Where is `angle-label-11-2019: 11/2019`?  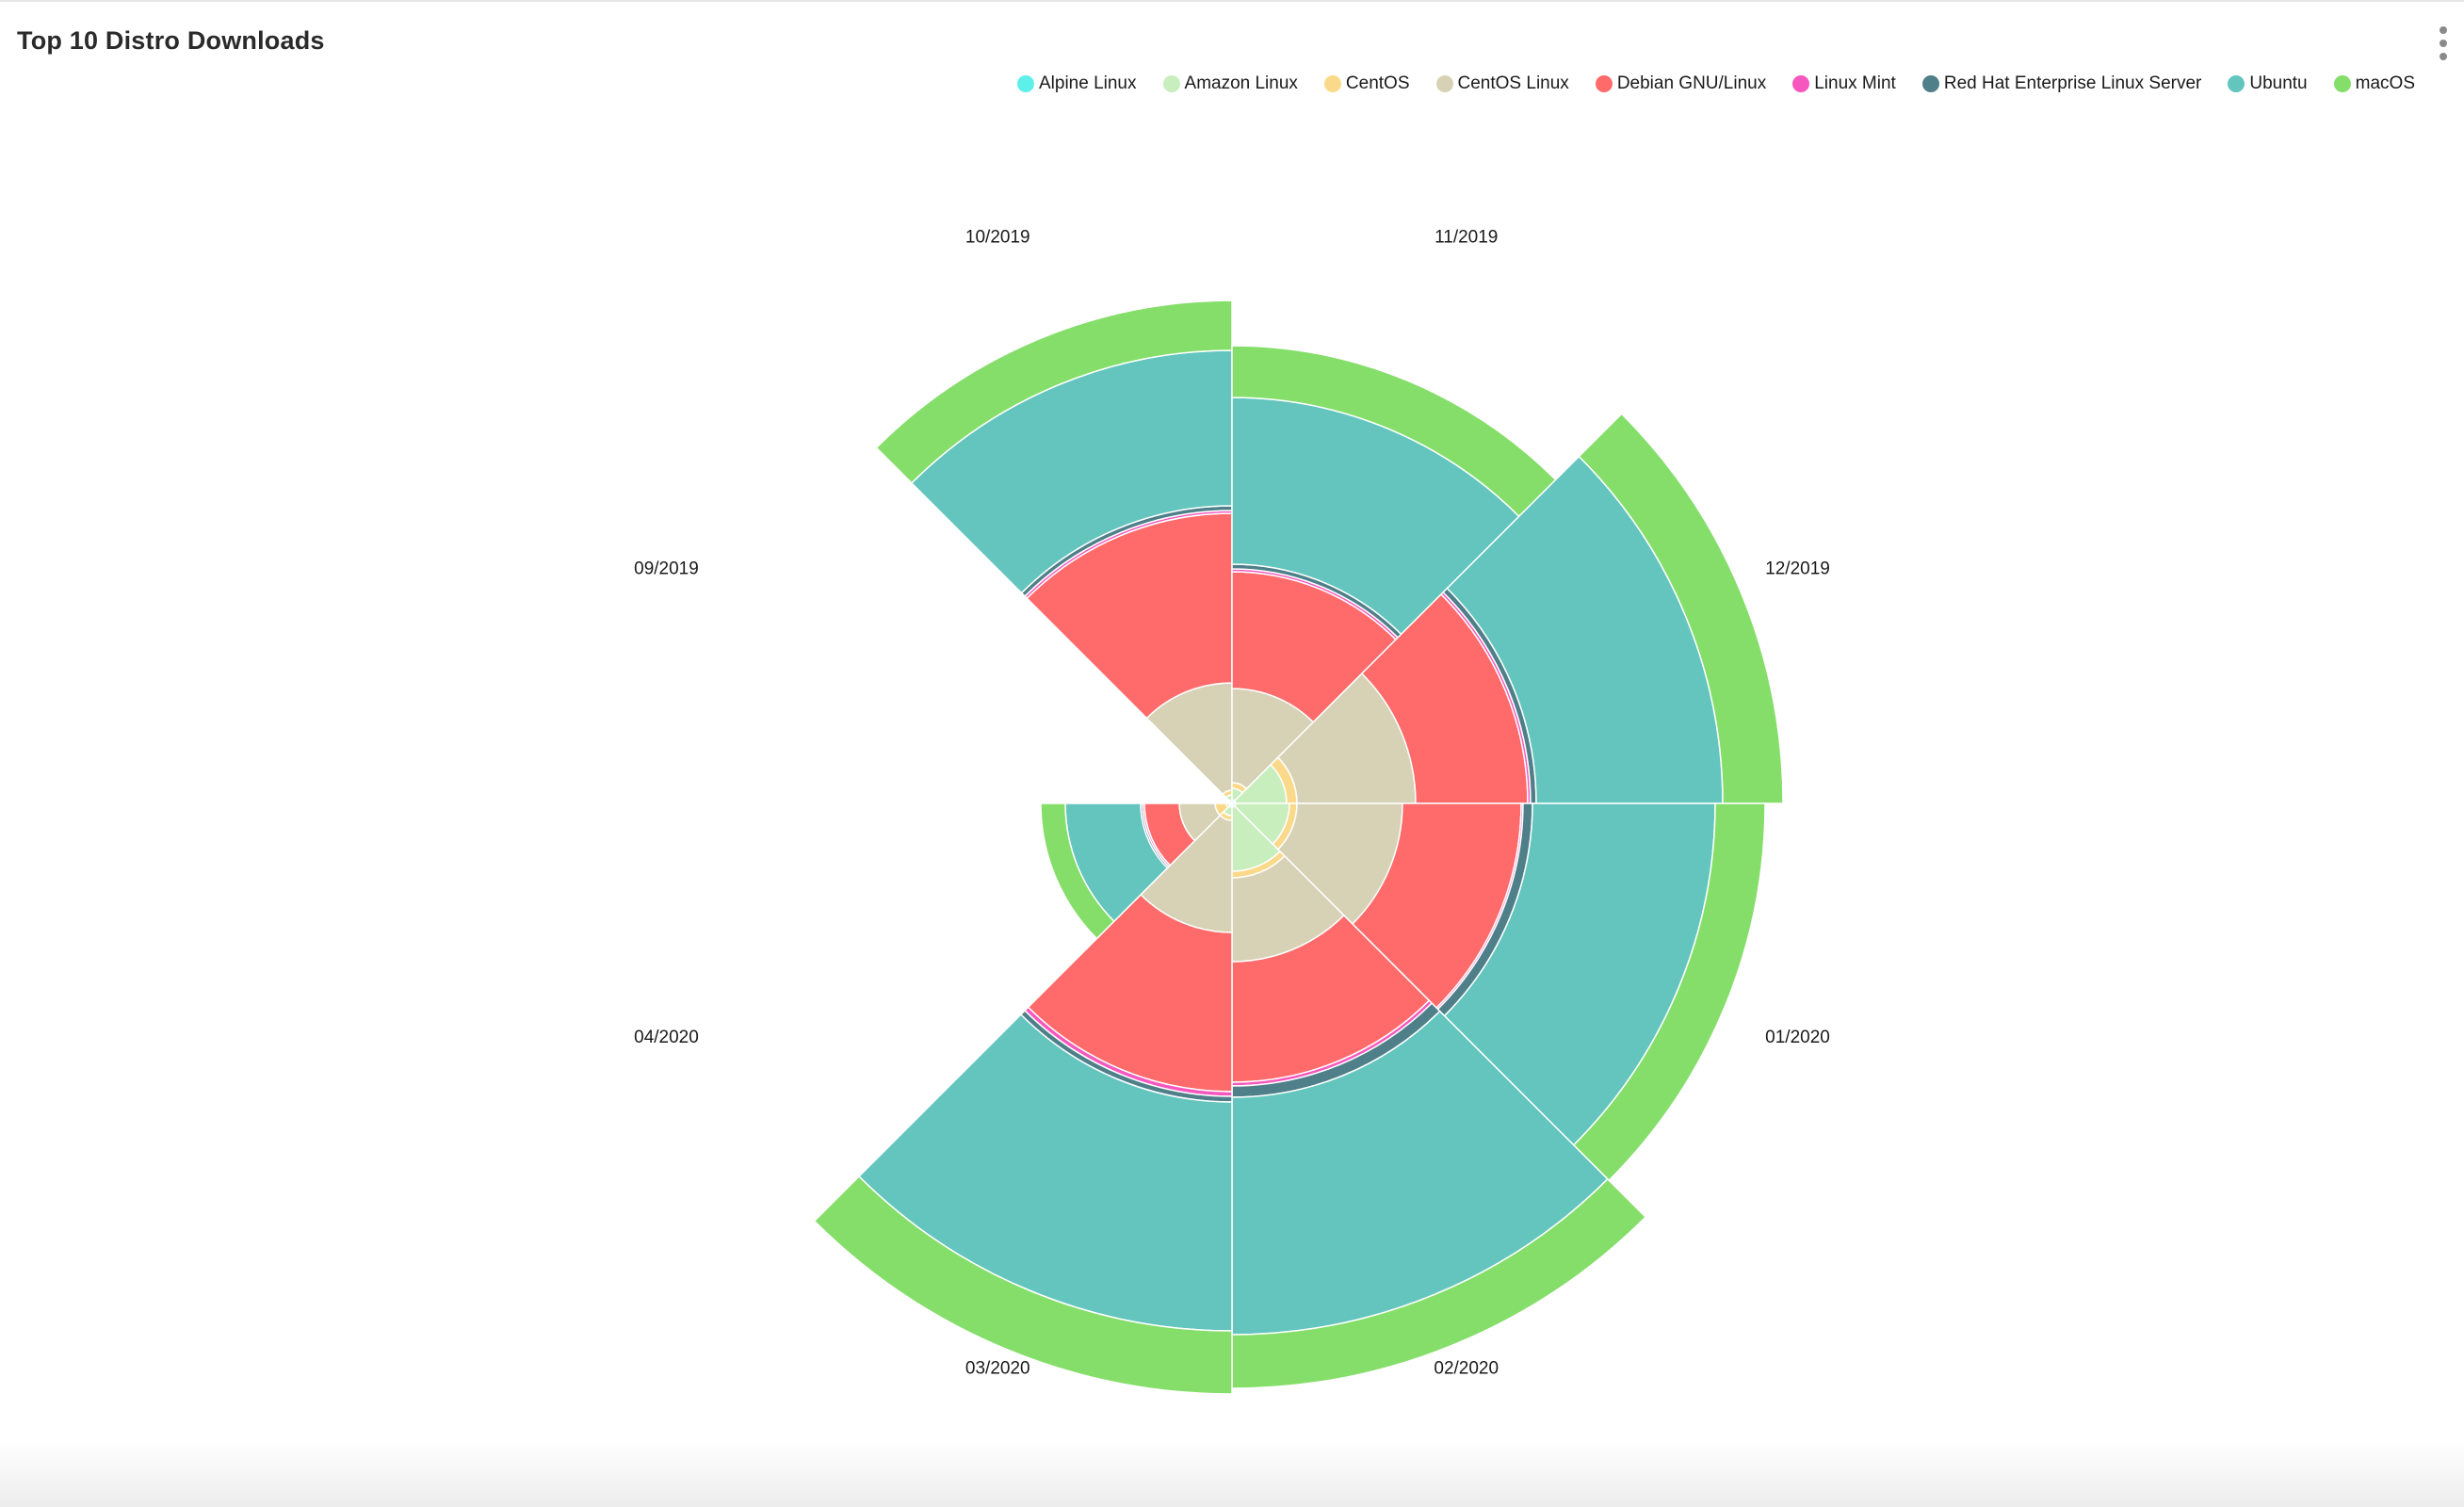
angle-label-11-2019: 11/2019 is located at coordinates (1466, 237).